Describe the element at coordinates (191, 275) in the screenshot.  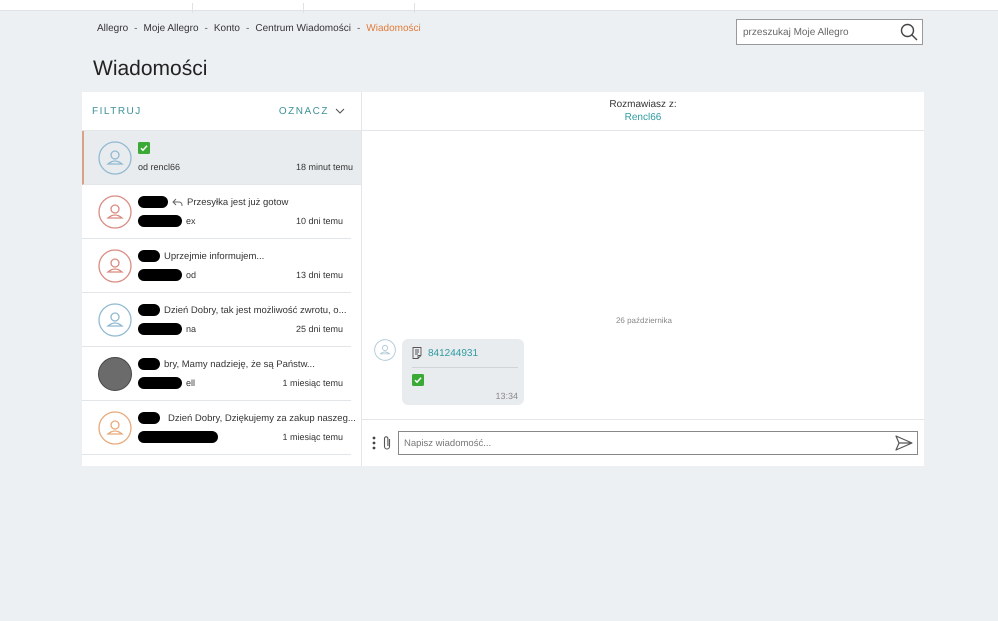
I see `sender-name: od` at that location.